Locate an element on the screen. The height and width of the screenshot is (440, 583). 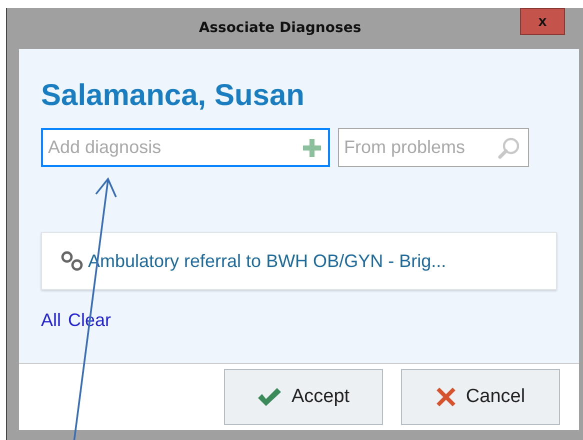
patient-name: Salamanca, Susan is located at coordinates (173, 95).